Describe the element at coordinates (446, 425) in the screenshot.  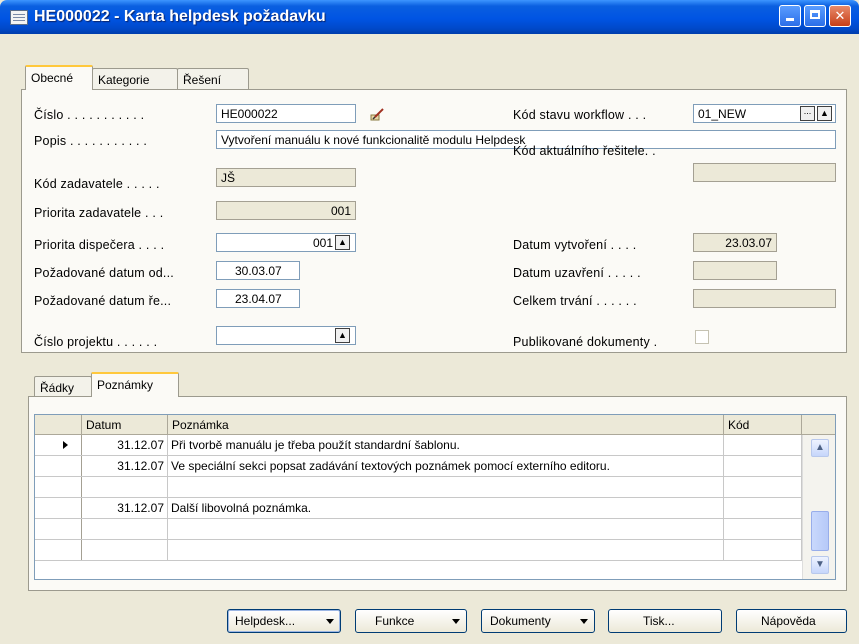
I see `column-header-poznamka: Poznámka` at that location.